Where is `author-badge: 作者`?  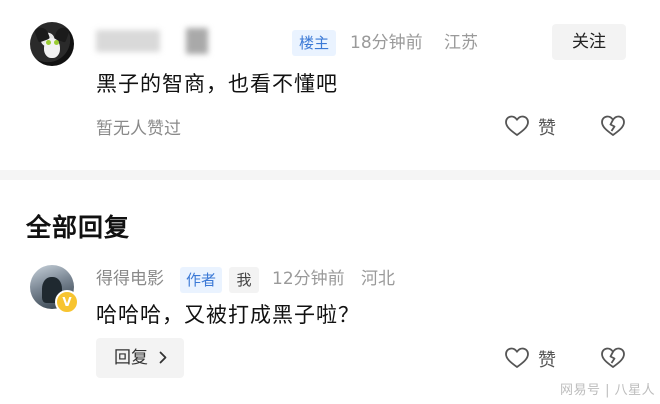
author-badge: 作者 is located at coordinates (201, 280).